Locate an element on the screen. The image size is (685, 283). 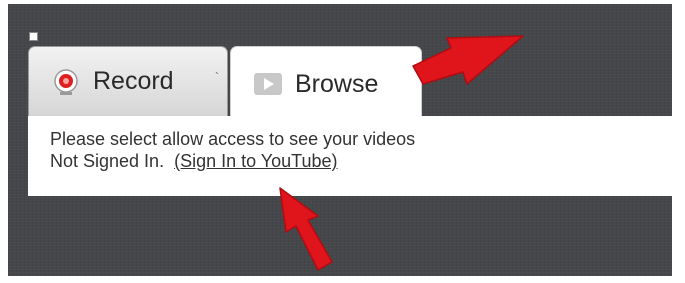
play-icon is located at coordinates (268, 84).